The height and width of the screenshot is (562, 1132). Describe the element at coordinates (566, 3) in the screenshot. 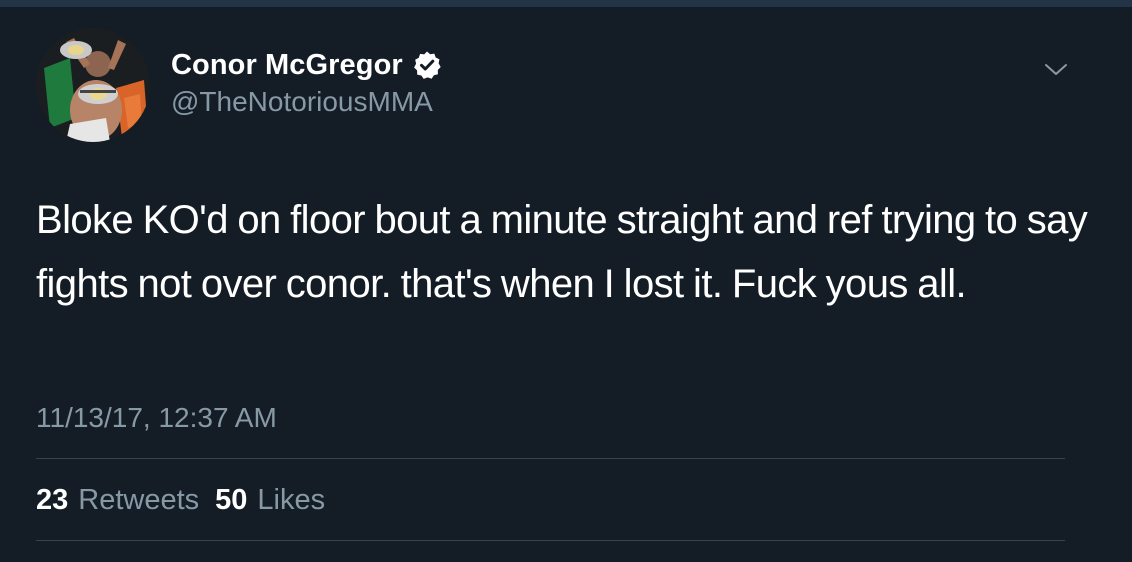

I see `top-bar` at that location.